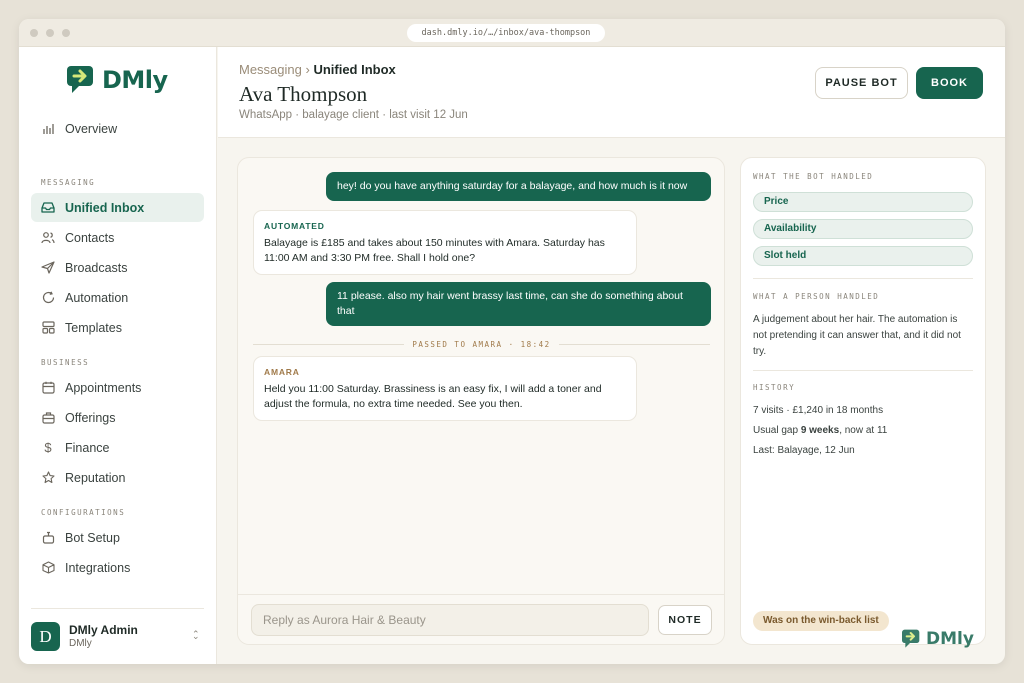 This screenshot has width=1024, height=683. I want to click on winback-badge: Was on the win-back list, so click(821, 621).